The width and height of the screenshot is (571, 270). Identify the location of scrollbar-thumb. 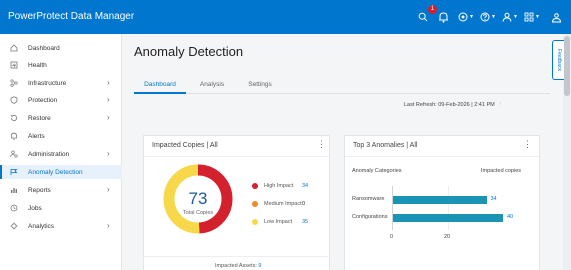
(567, 66).